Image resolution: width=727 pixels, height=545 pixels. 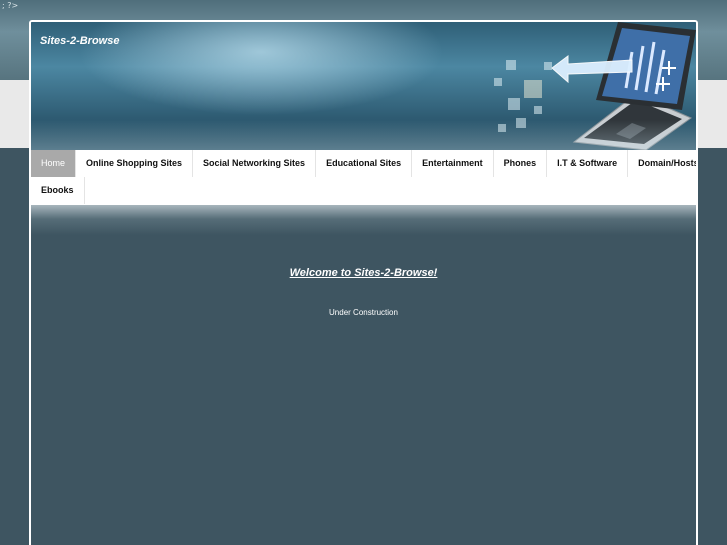 What do you see at coordinates (10, 5) in the screenshot?
I see `stray-php-text: ; ?>` at bounding box center [10, 5].